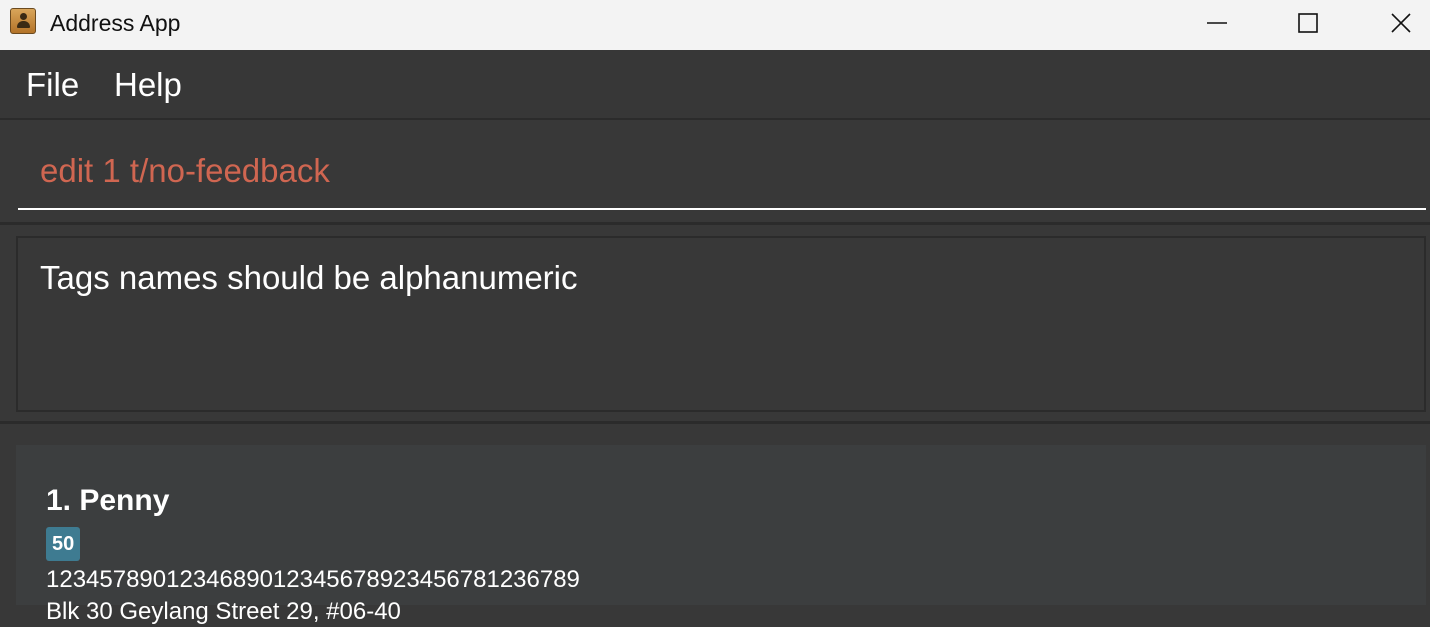 This screenshot has height=627, width=1430. I want to click on maximize-button, so click(1308, 23).